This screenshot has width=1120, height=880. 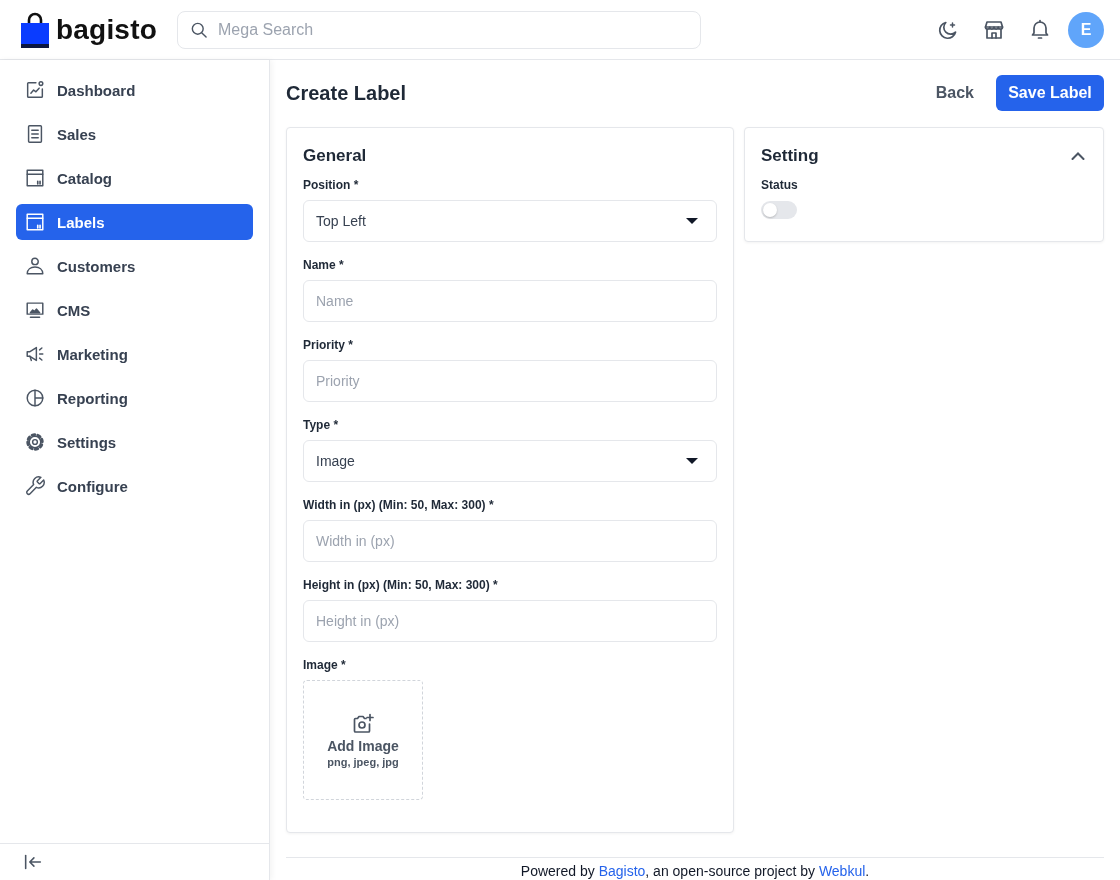 I want to click on shopping-bag-logo-icon, so click(x=35, y=29).